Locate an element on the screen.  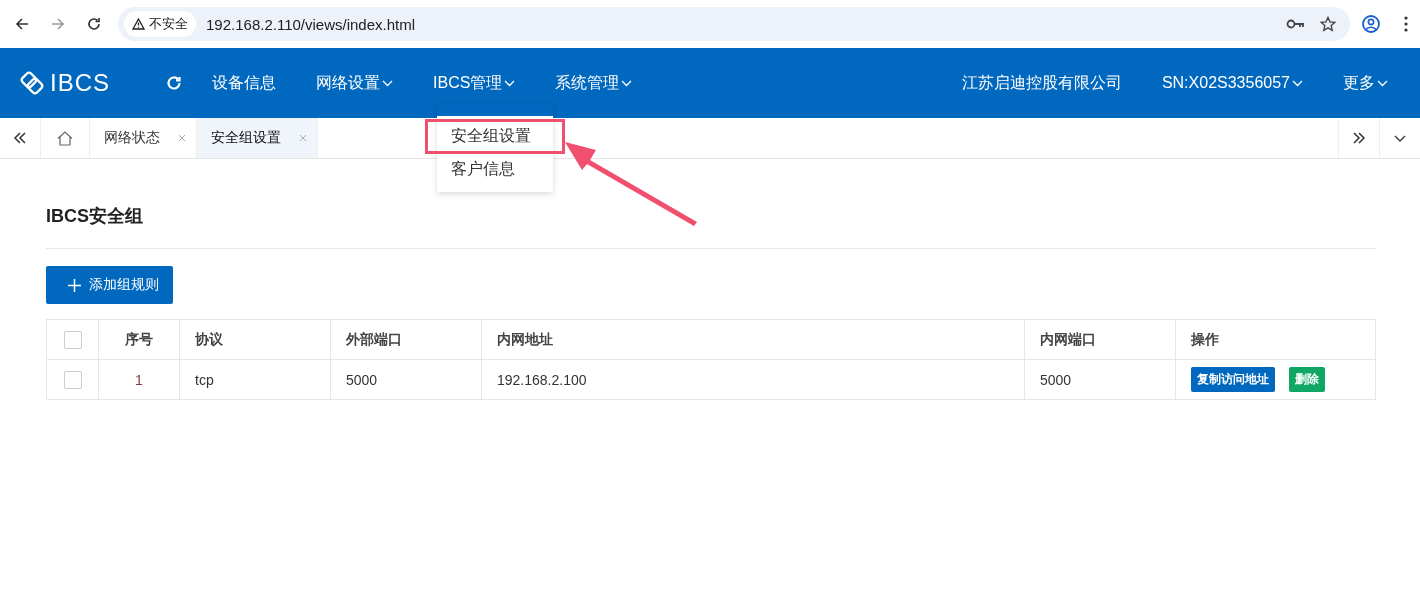
more-vert-icon is located at coordinates (1406, 24).